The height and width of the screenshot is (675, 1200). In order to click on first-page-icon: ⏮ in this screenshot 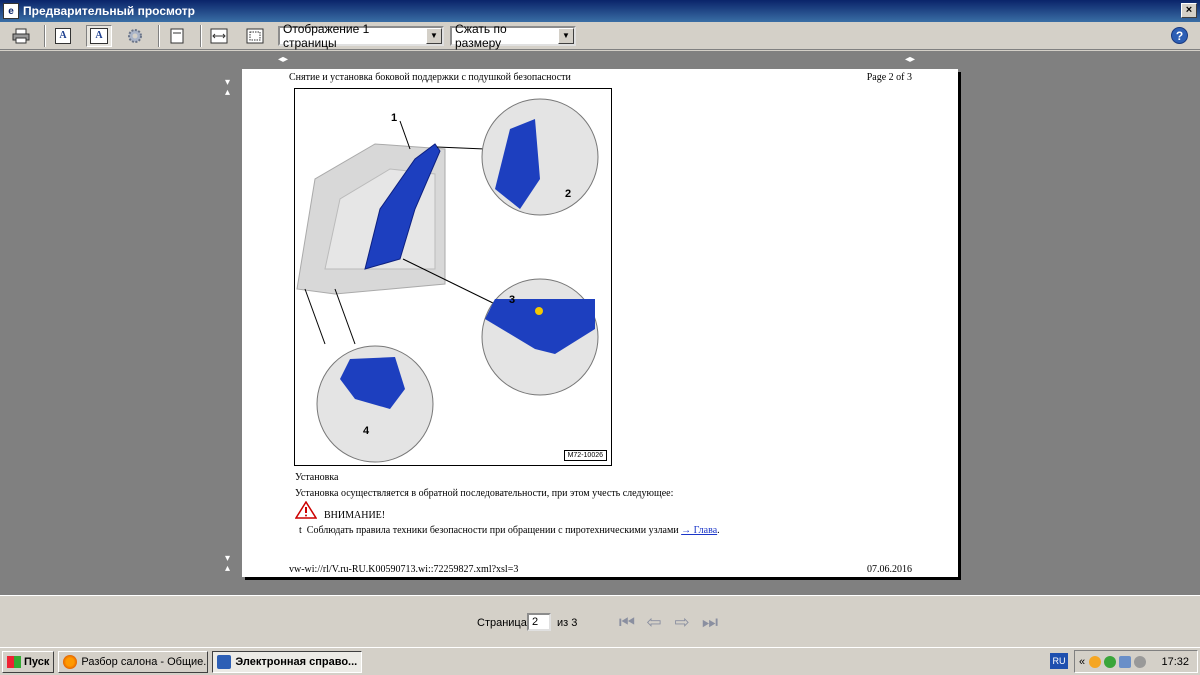, I will do `click(627, 622)`.